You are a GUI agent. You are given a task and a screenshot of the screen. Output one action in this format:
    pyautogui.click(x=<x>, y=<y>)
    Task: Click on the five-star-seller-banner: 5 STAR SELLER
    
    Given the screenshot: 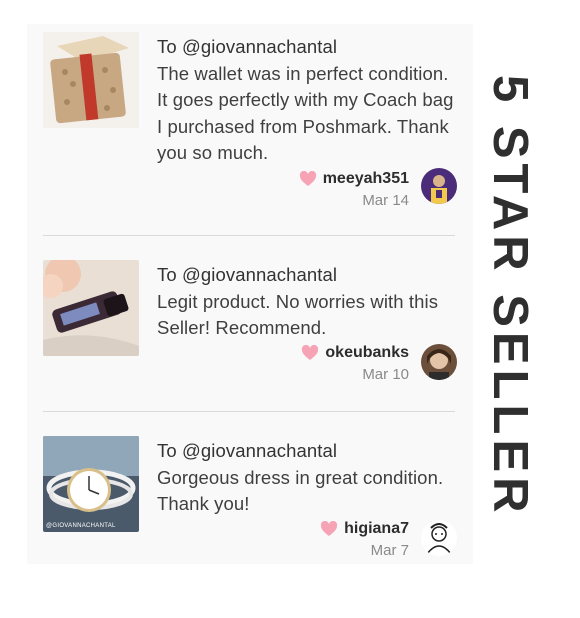 What is the action you would take?
    pyautogui.click(x=510, y=296)
    